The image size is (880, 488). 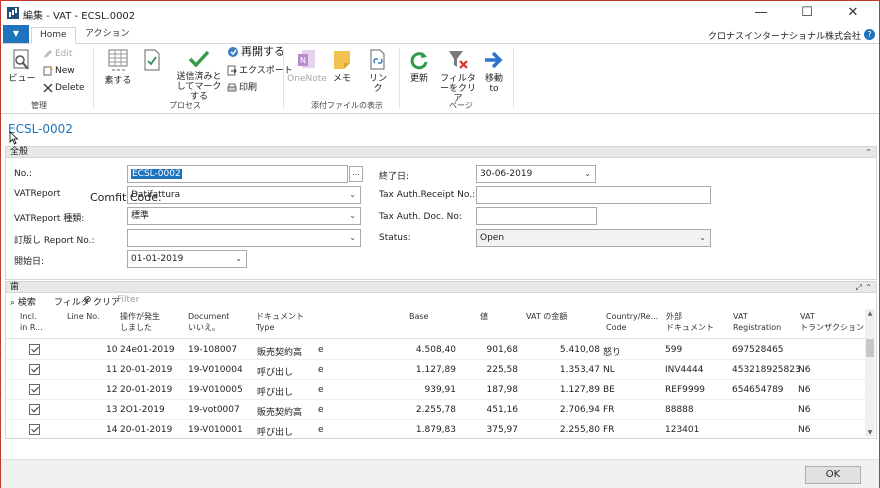 What do you see at coordinates (140, 322) in the screenshot?
I see `col-posting-date-header: 操作が発生 しました` at bounding box center [140, 322].